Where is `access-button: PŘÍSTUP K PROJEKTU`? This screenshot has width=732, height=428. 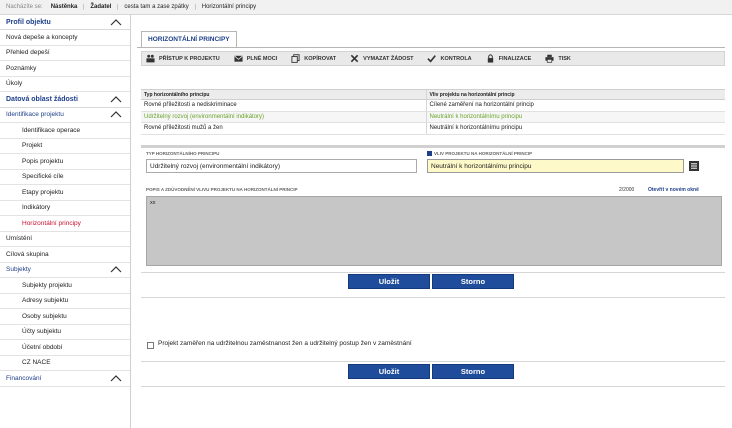
access-button: PŘÍSTUP K PROJEKTU is located at coordinates (183, 58).